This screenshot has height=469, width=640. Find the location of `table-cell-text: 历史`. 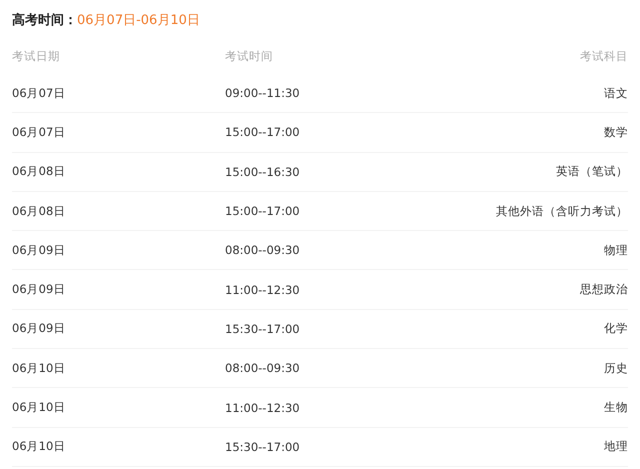

table-cell-text: 历史 is located at coordinates (615, 368).